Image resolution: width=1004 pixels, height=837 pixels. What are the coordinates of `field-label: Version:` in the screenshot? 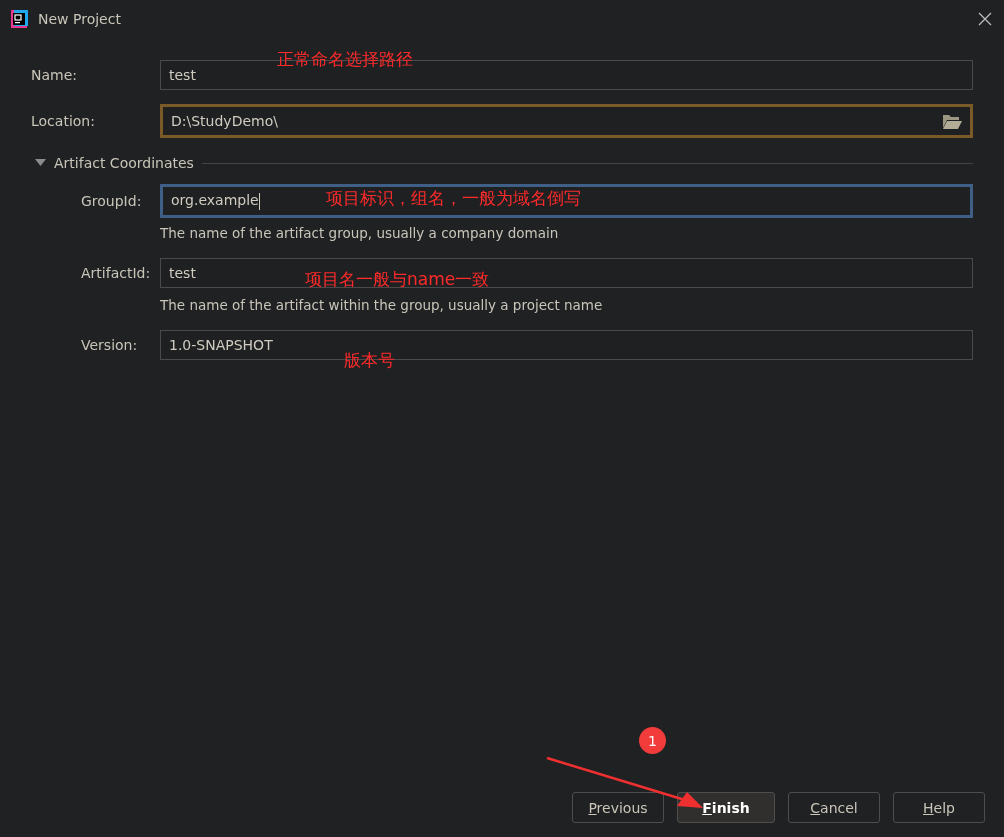 It's located at (110, 345).